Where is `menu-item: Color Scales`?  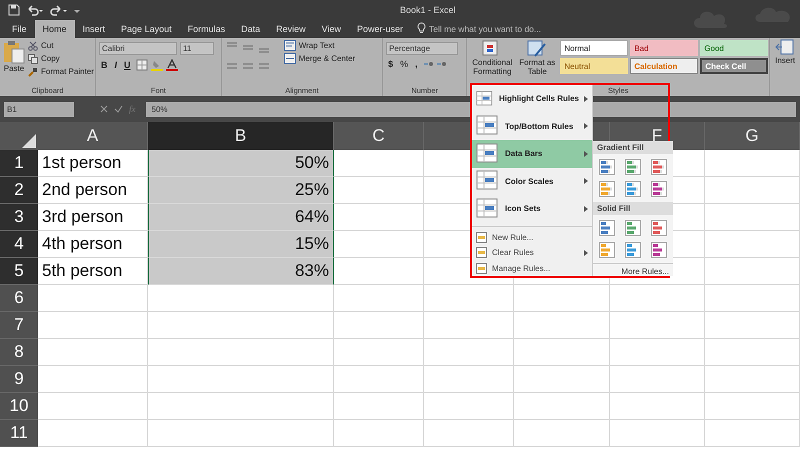
menu-item: Color Scales is located at coordinates (532, 182).